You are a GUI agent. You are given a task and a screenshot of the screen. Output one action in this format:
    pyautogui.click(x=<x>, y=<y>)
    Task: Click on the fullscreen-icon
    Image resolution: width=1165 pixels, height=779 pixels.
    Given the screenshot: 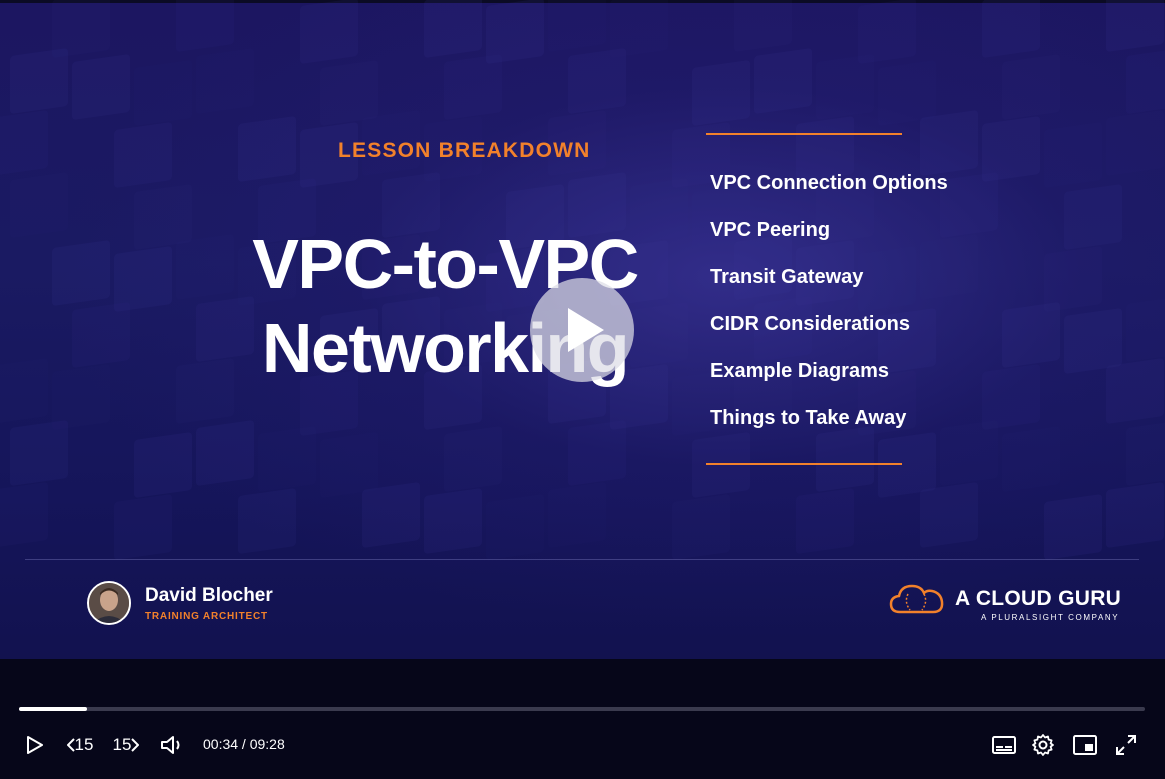 What is the action you would take?
    pyautogui.click(x=1126, y=745)
    